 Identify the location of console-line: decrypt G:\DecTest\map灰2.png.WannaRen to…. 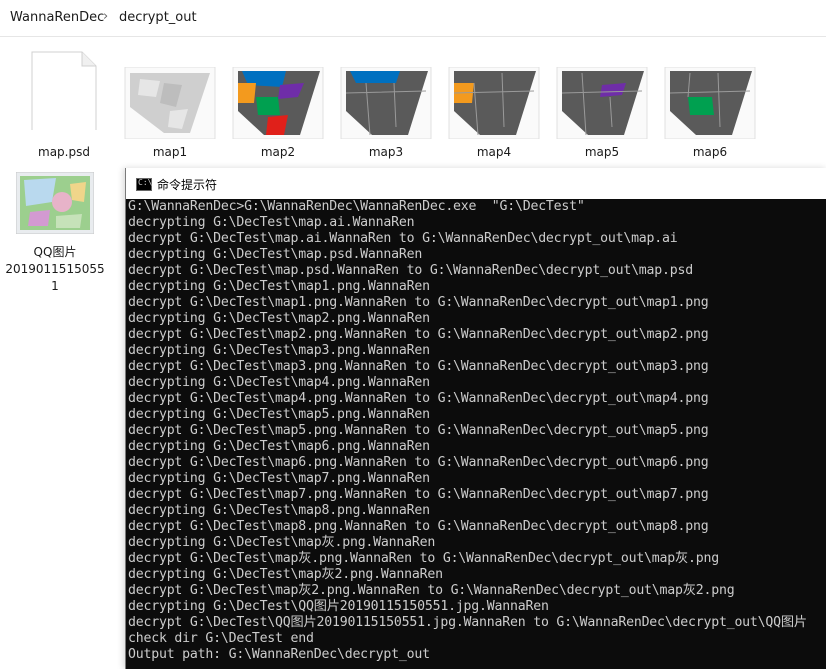
(431, 590).